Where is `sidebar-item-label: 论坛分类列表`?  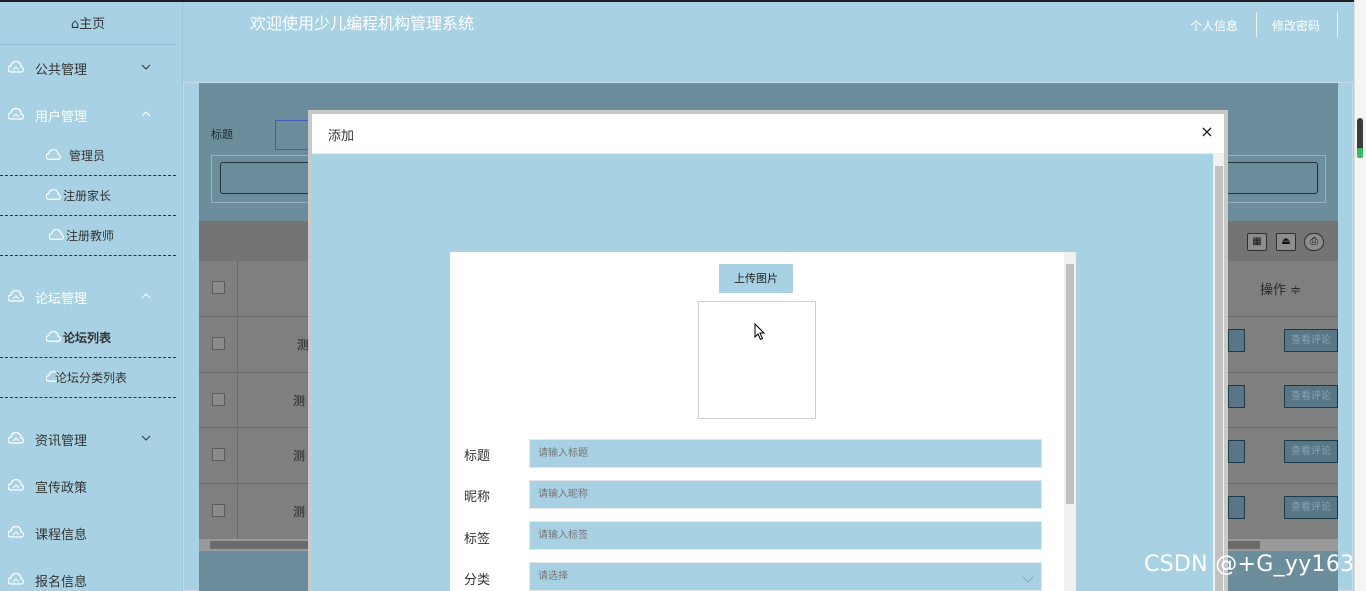 sidebar-item-label: 论坛分类列表 is located at coordinates (91, 378).